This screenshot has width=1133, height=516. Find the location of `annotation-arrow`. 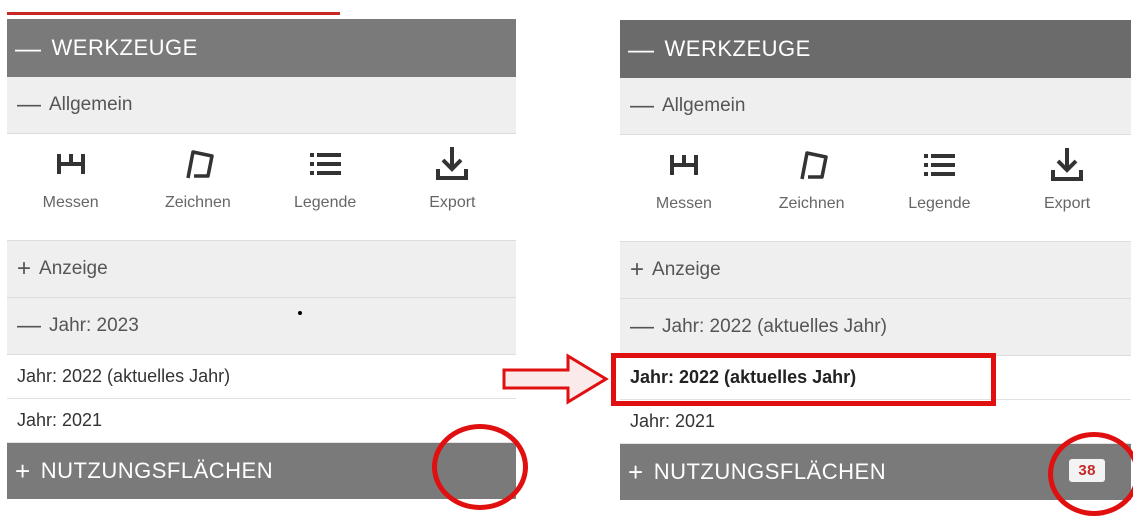

annotation-arrow is located at coordinates (555, 379).